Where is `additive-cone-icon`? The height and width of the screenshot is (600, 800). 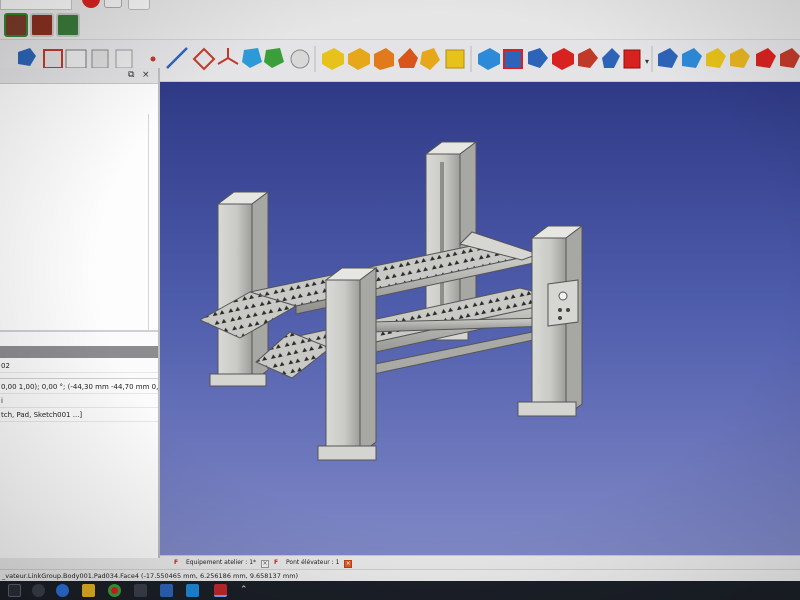
additive-cone-icon is located at coordinates (408, 58).